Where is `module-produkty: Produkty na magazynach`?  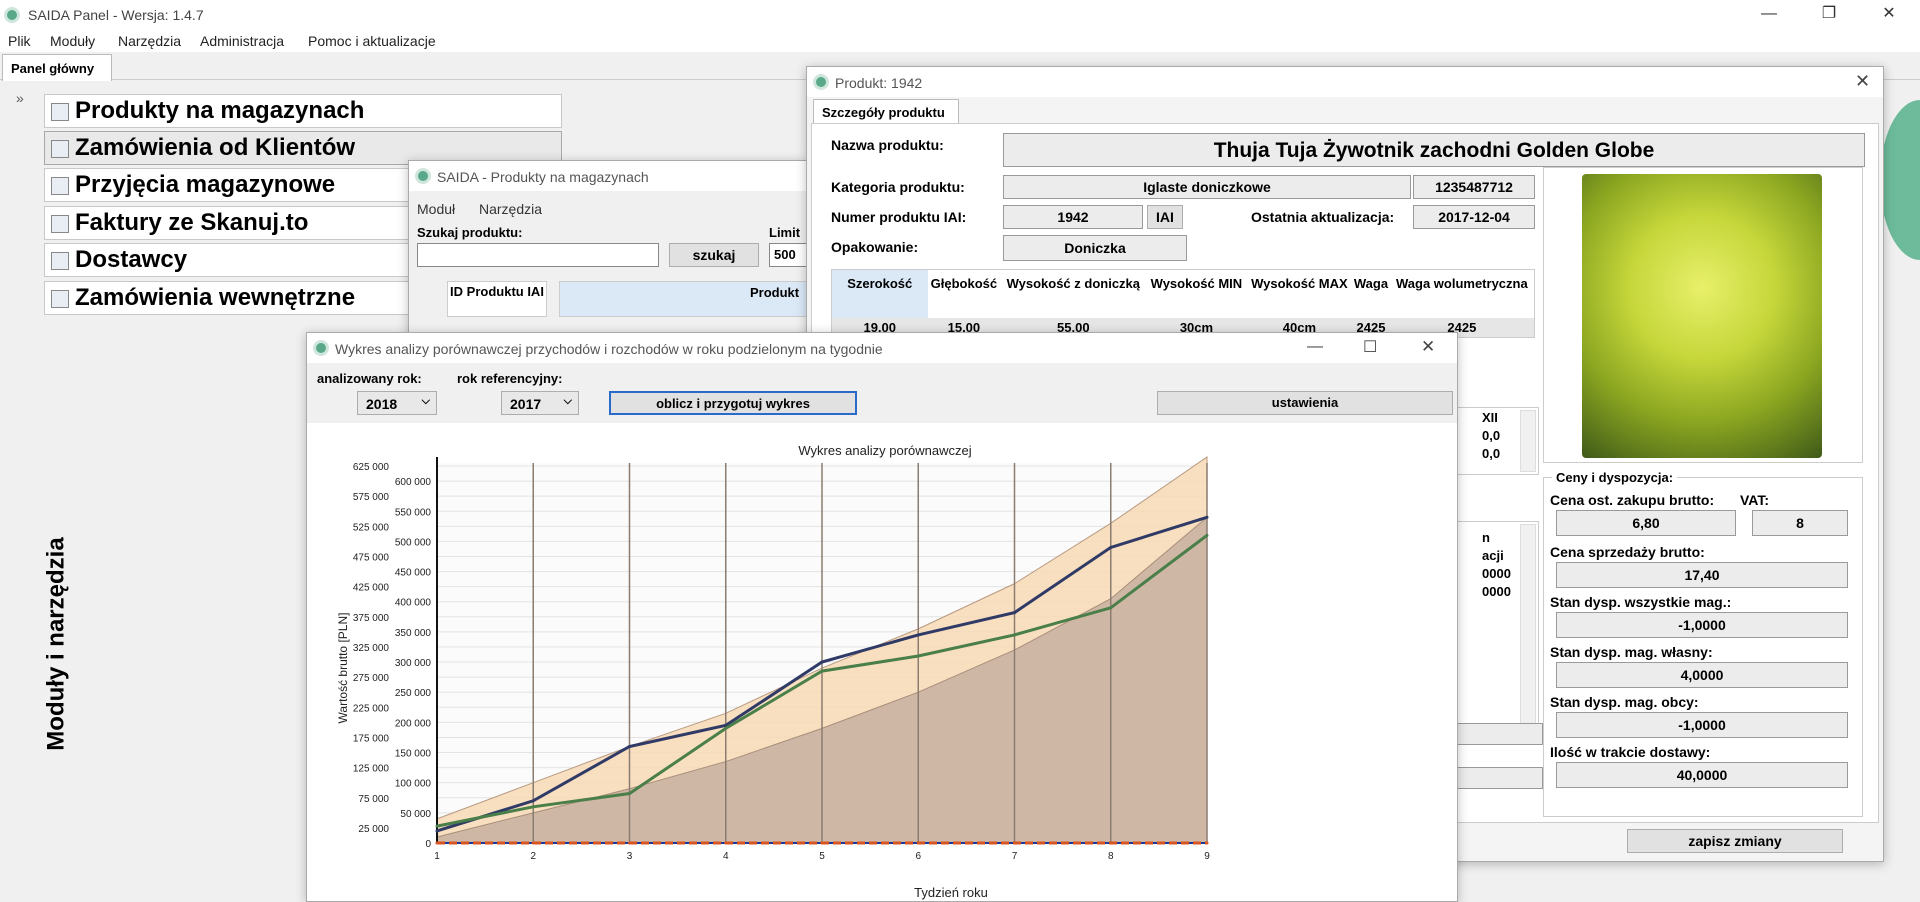
module-produkty: Produkty na magazynach is located at coordinates (303, 111).